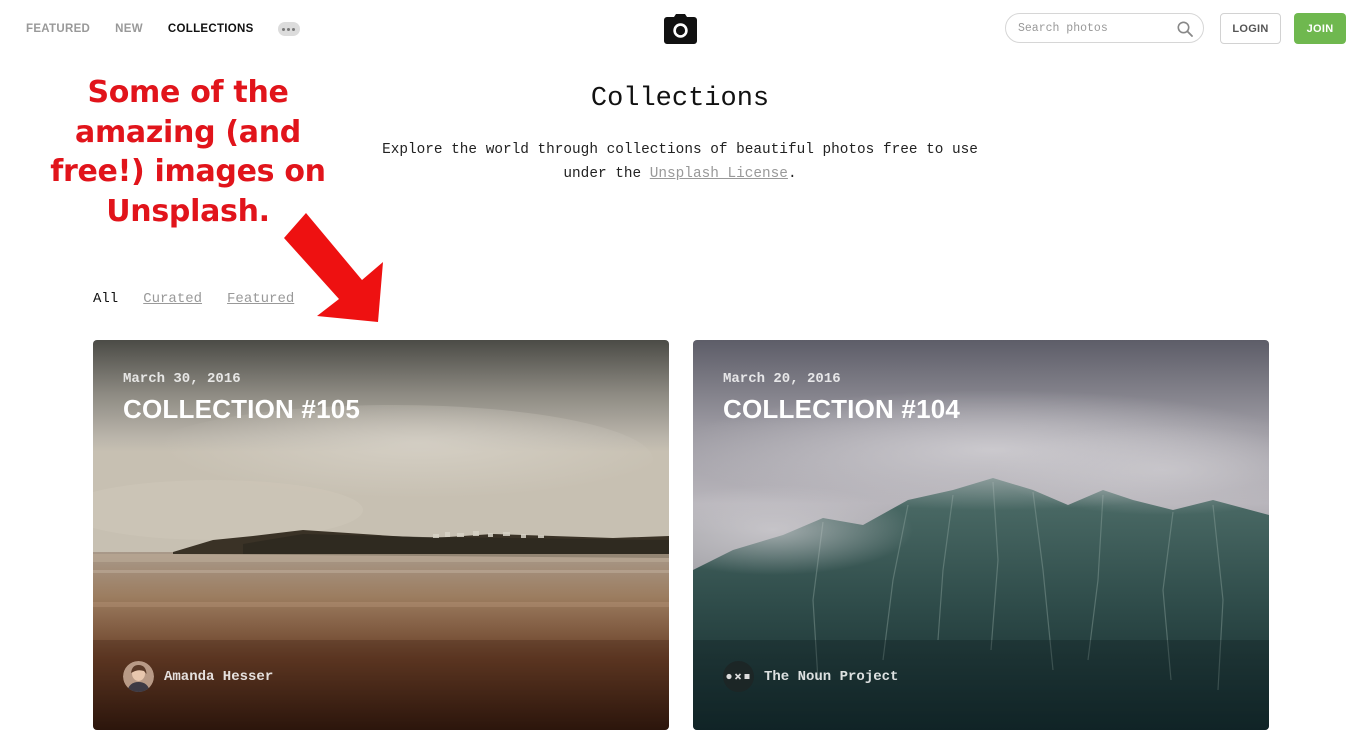 The image size is (1361, 730). I want to click on camera-icon, so click(680, 29).